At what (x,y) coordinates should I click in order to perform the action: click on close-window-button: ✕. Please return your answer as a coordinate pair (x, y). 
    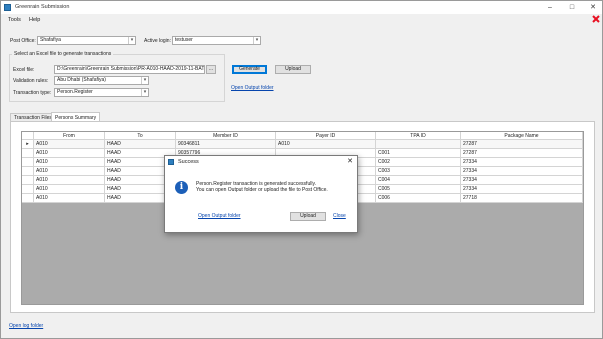
    Looking at the image, I should click on (593, 7).